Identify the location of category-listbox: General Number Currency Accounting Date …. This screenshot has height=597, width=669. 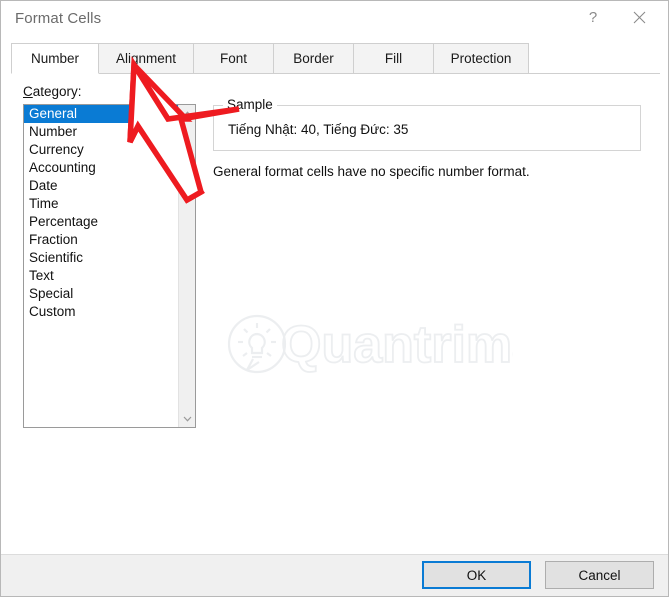
(109, 266).